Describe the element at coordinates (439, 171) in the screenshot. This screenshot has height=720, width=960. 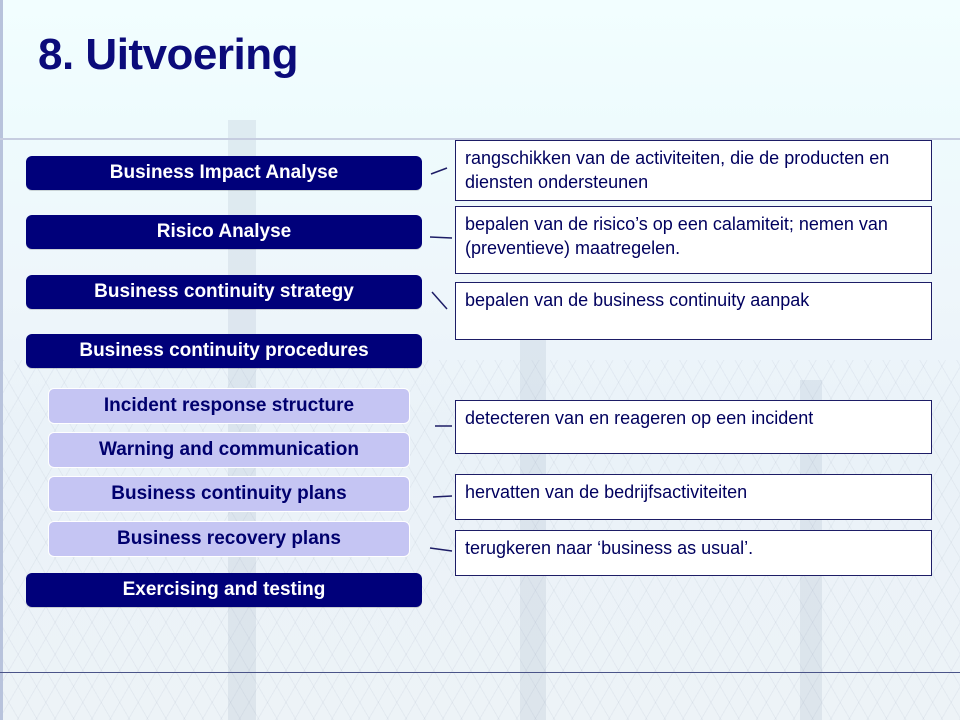
I see `connector-line-bia` at that location.